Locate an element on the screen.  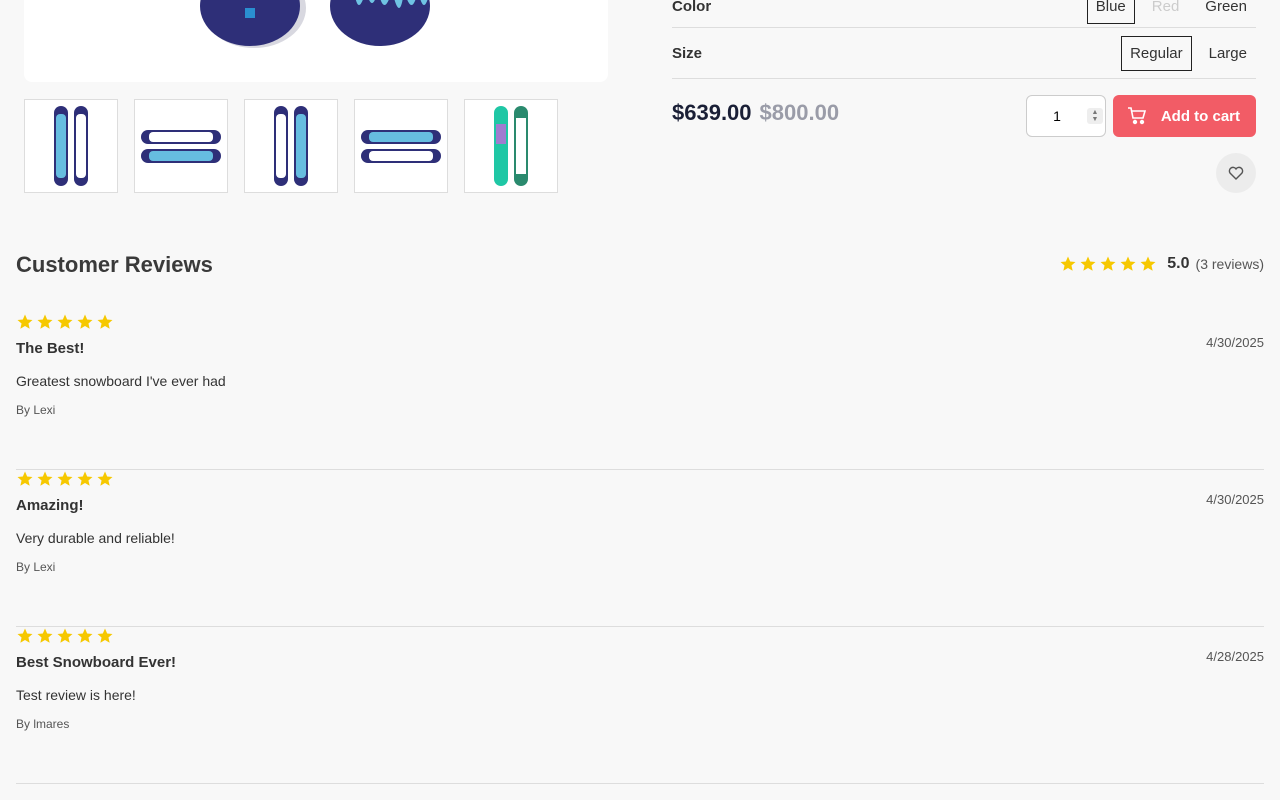
reviews-title: Customer Reviews is located at coordinates (114, 264).